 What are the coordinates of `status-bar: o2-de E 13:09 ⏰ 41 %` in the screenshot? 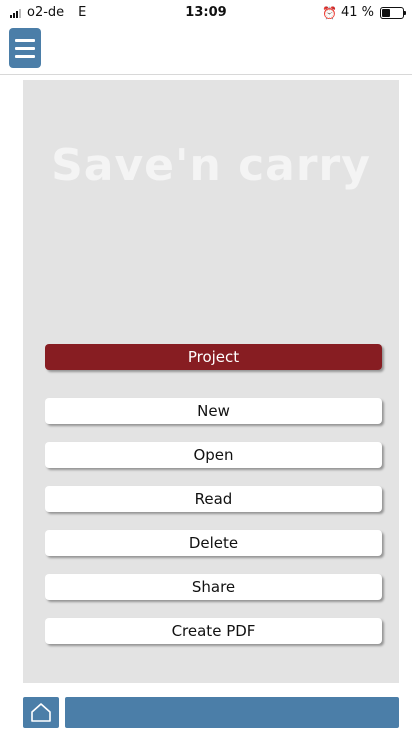 It's located at (206, 11).